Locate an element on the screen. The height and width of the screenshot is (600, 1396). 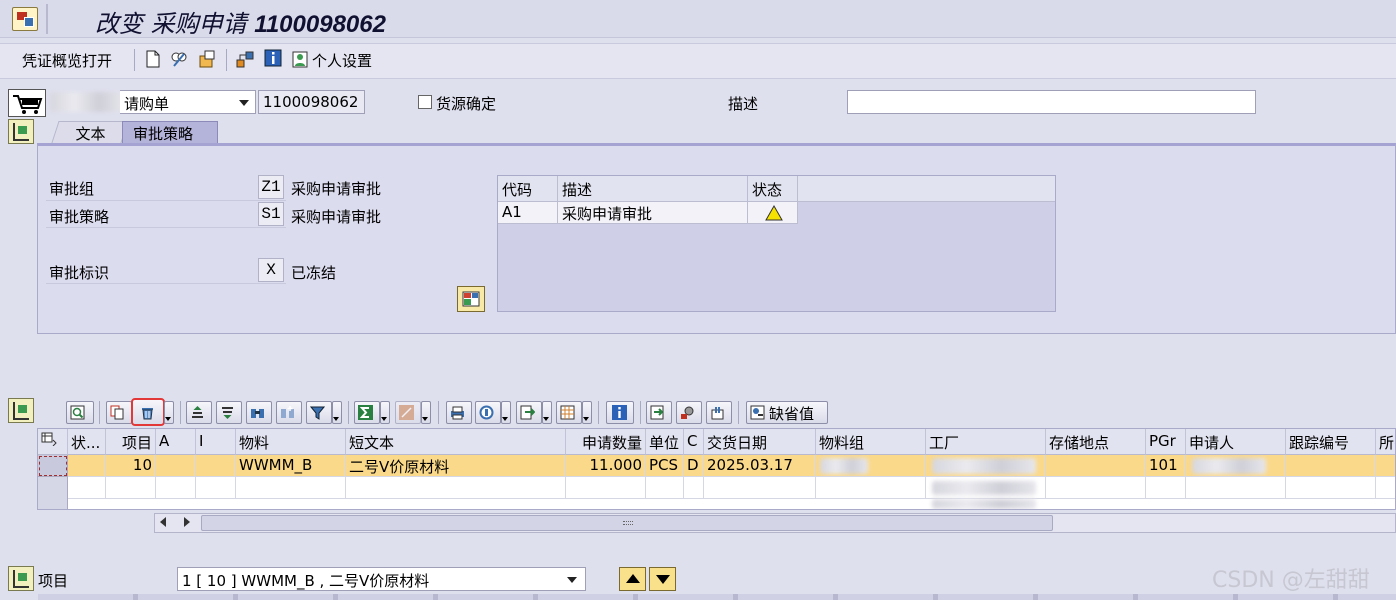
column-header-material-group: 物料组 is located at coordinates (871, 442).